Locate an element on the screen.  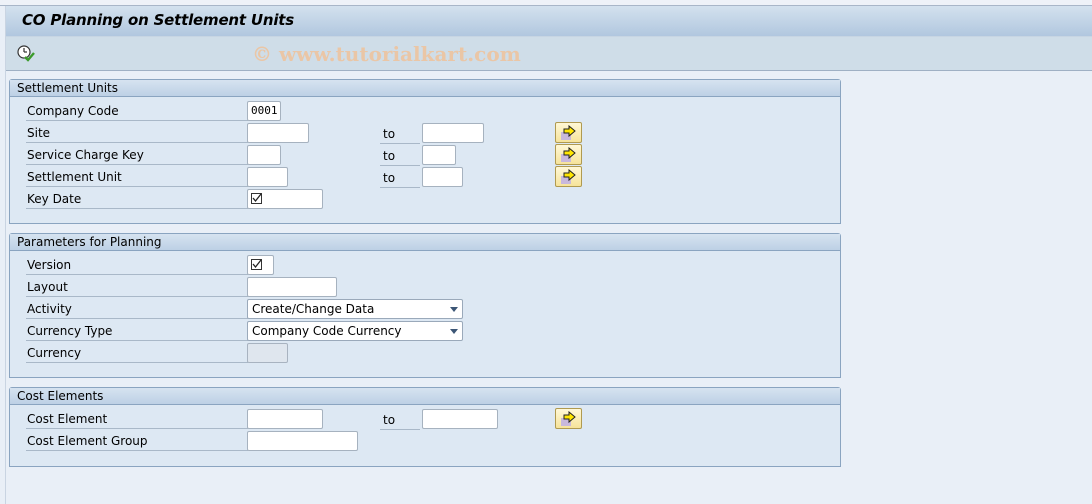
execute-button is located at coordinates (26, 54).